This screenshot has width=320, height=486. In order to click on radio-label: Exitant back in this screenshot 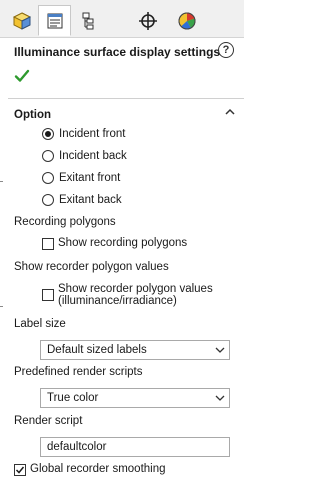, I will do `click(90, 200)`.